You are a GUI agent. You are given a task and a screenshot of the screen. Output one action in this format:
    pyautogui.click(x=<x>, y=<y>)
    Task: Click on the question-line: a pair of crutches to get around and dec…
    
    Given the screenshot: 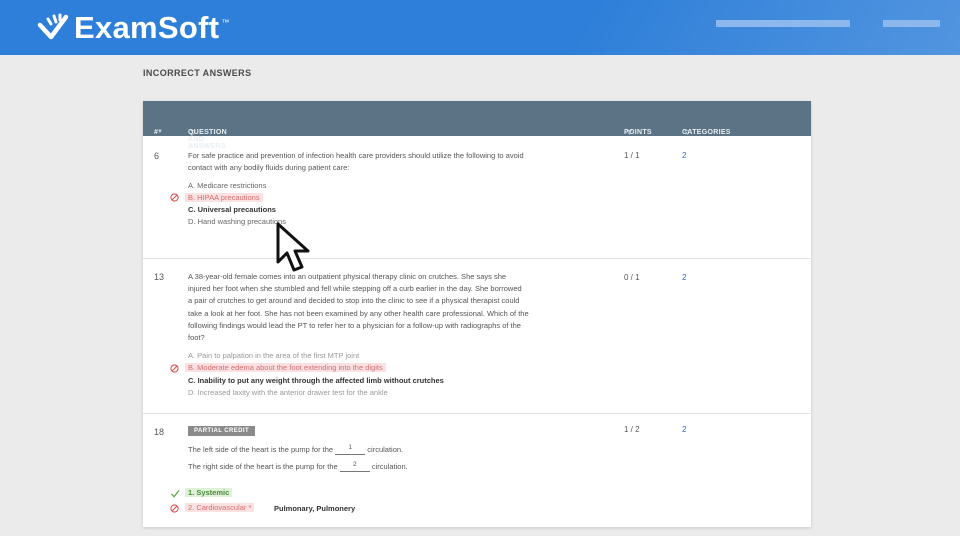 What is the action you would take?
    pyautogui.click(x=354, y=301)
    